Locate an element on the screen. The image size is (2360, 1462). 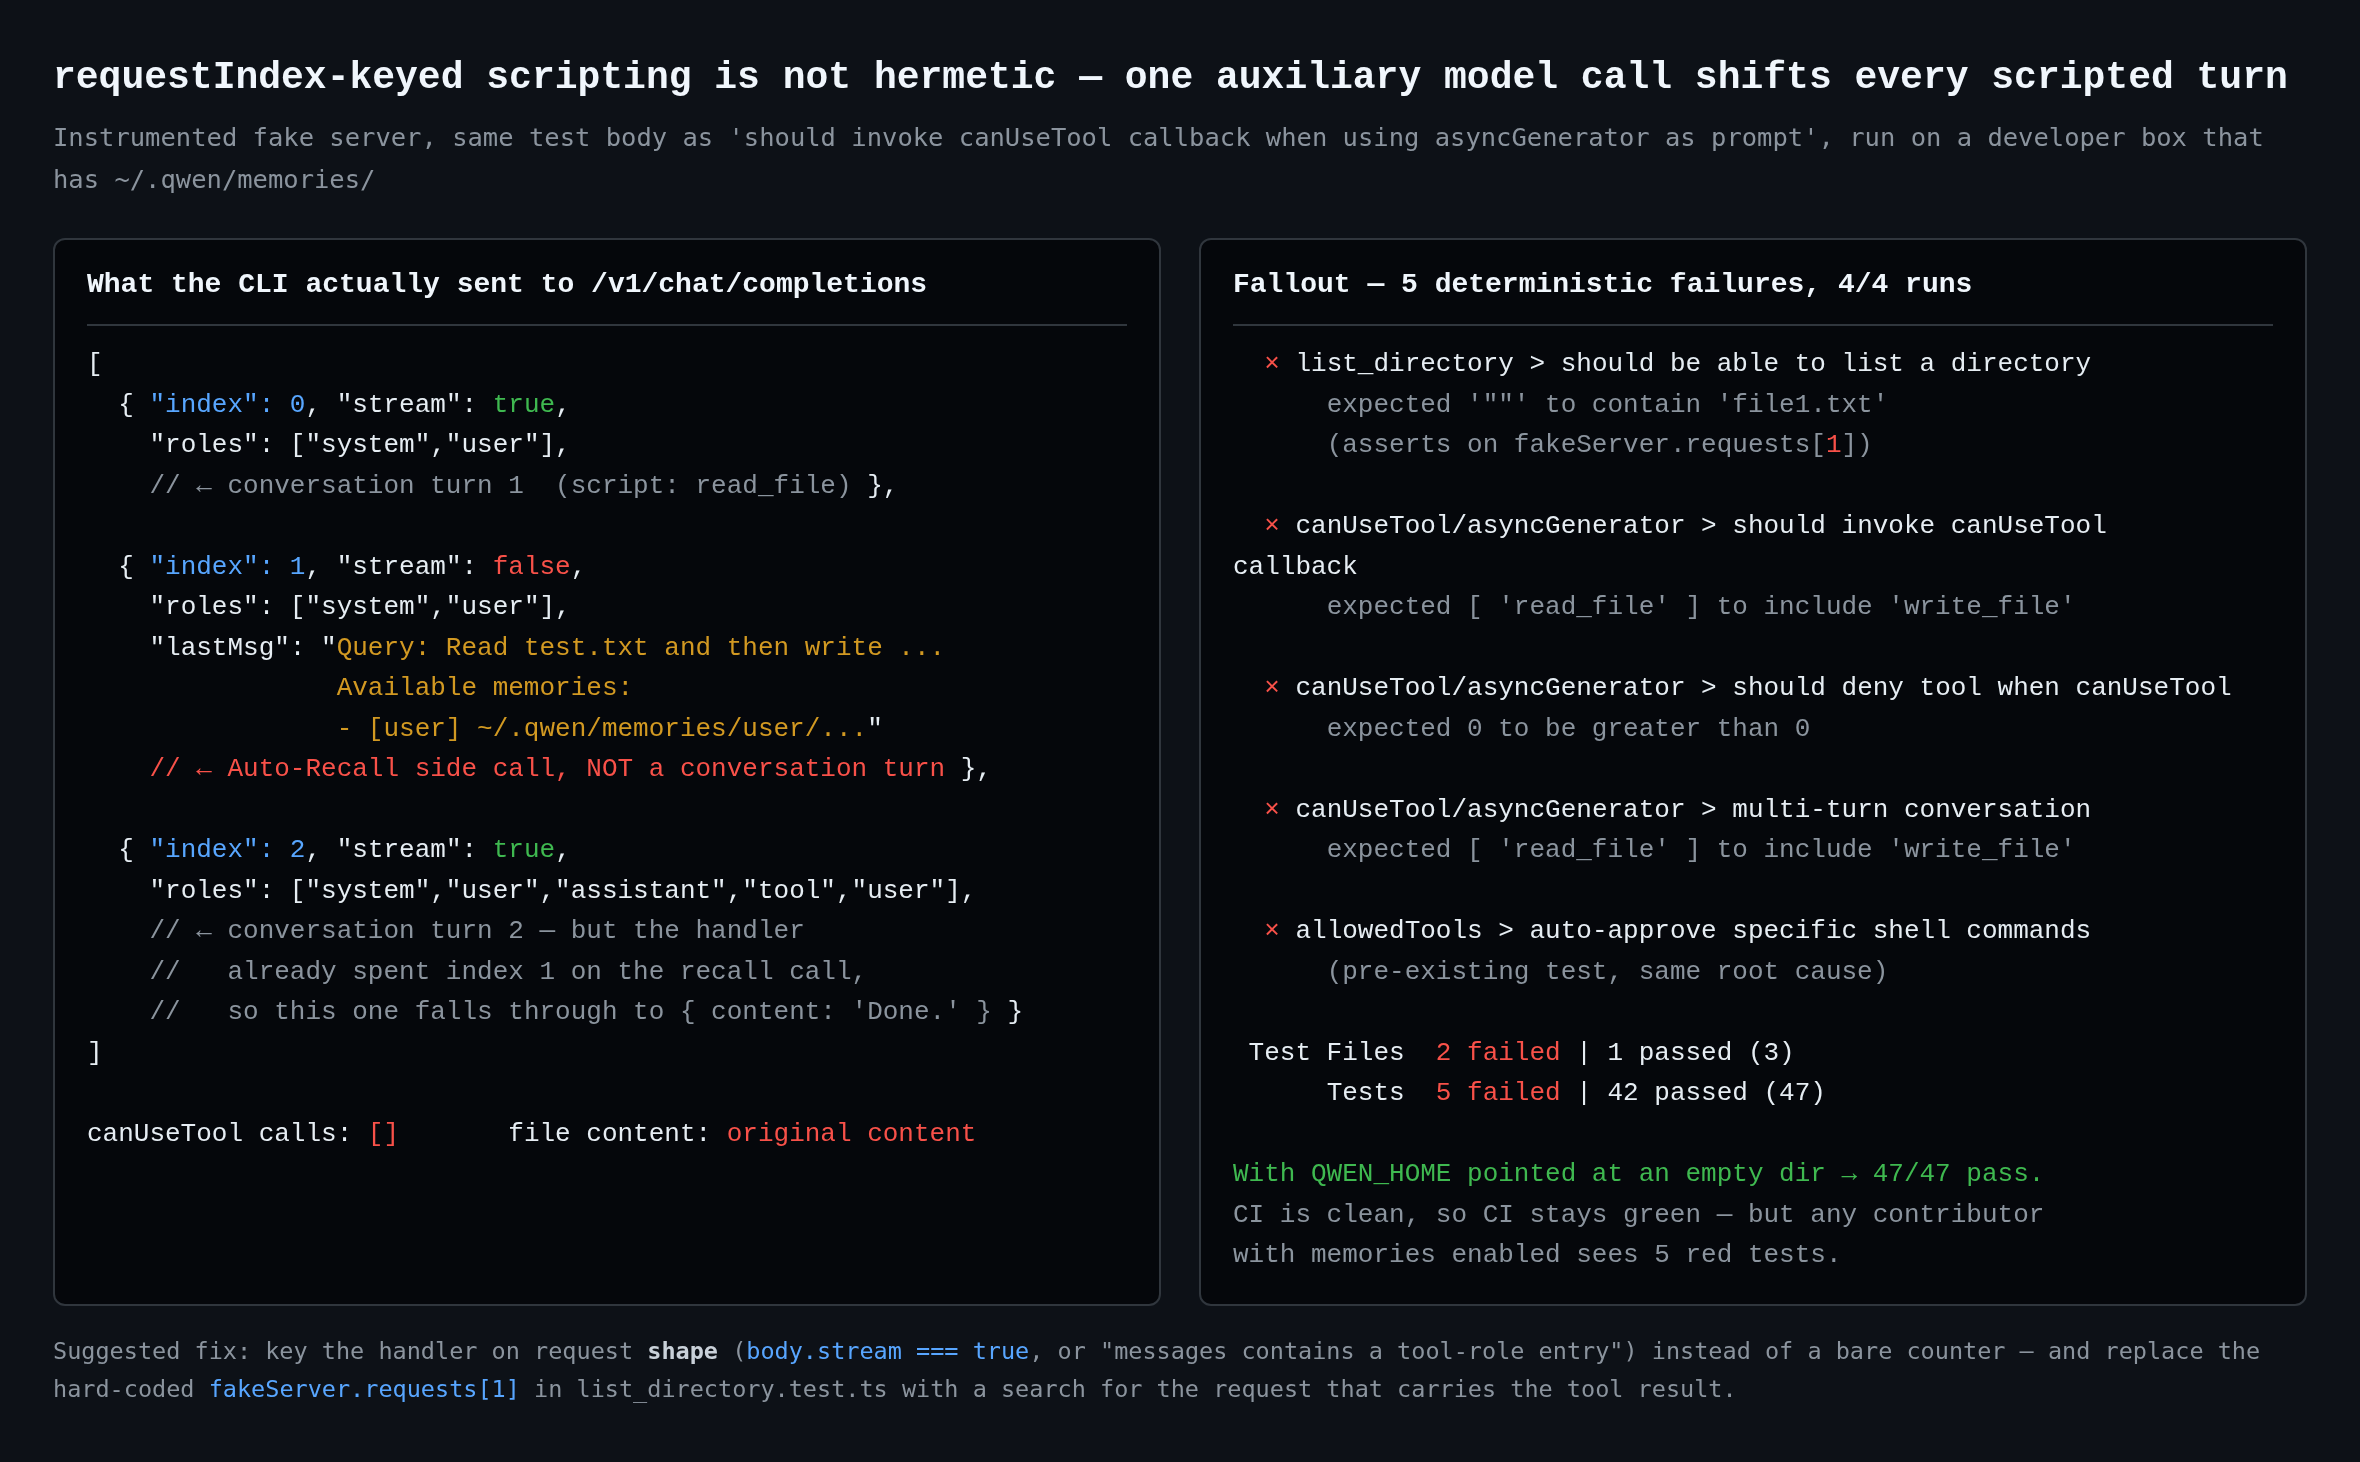
code-line: (asserts on fakeServer.requests[1]) is located at coordinates (1599, 445).